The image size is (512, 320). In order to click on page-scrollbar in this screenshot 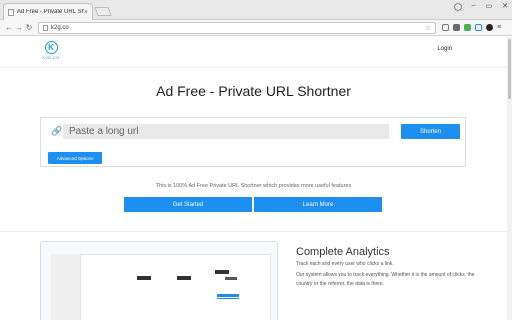, I will do `click(509, 178)`.